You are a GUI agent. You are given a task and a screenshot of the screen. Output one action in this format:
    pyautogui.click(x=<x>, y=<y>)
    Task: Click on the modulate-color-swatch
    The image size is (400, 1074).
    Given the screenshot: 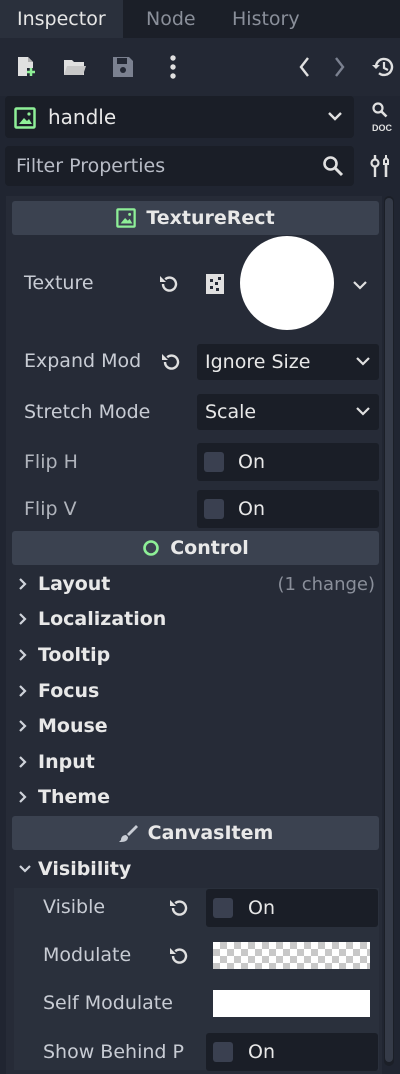 What is the action you would take?
    pyautogui.click(x=291, y=955)
    